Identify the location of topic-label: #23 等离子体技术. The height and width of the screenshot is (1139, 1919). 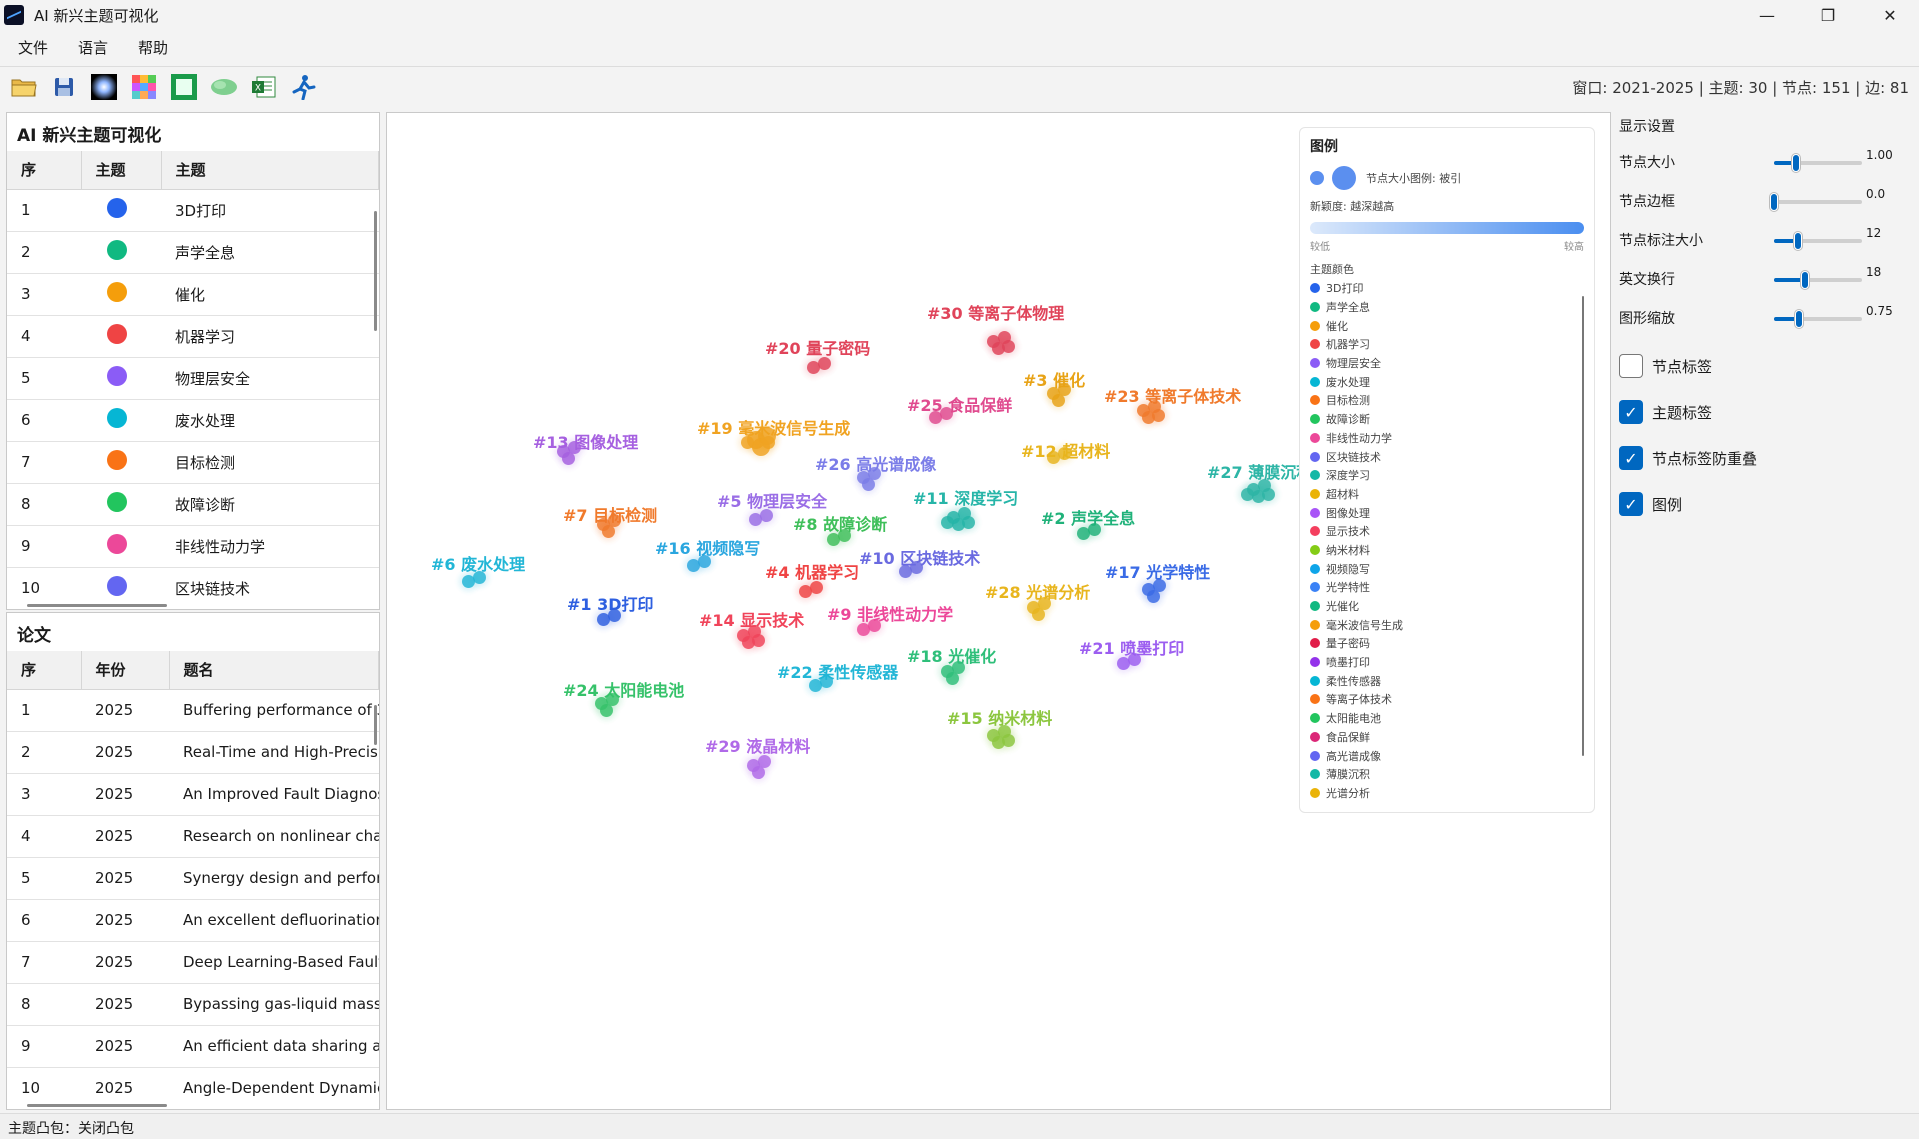
(1172, 395).